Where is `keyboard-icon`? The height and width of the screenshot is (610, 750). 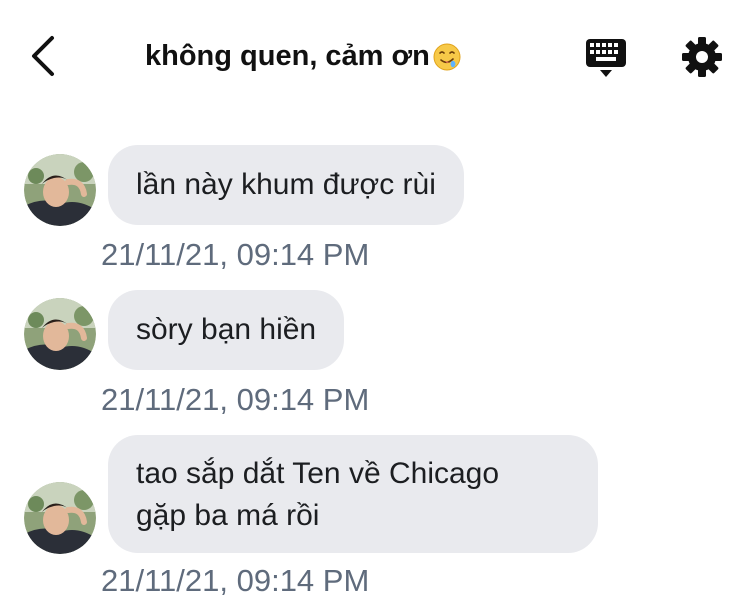 keyboard-icon is located at coordinates (606, 58).